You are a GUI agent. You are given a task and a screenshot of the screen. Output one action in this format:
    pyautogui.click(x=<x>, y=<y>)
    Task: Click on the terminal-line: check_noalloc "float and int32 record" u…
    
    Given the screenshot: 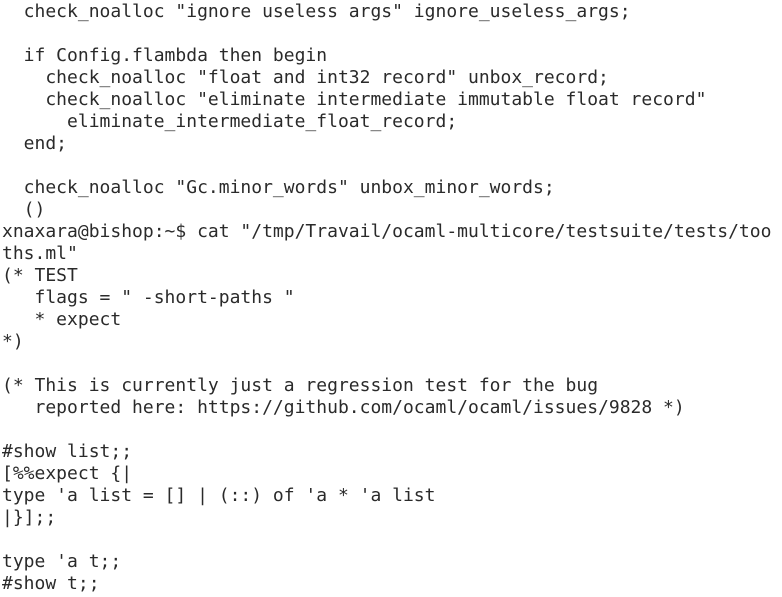 What is the action you would take?
    pyautogui.click(x=305, y=77)
    